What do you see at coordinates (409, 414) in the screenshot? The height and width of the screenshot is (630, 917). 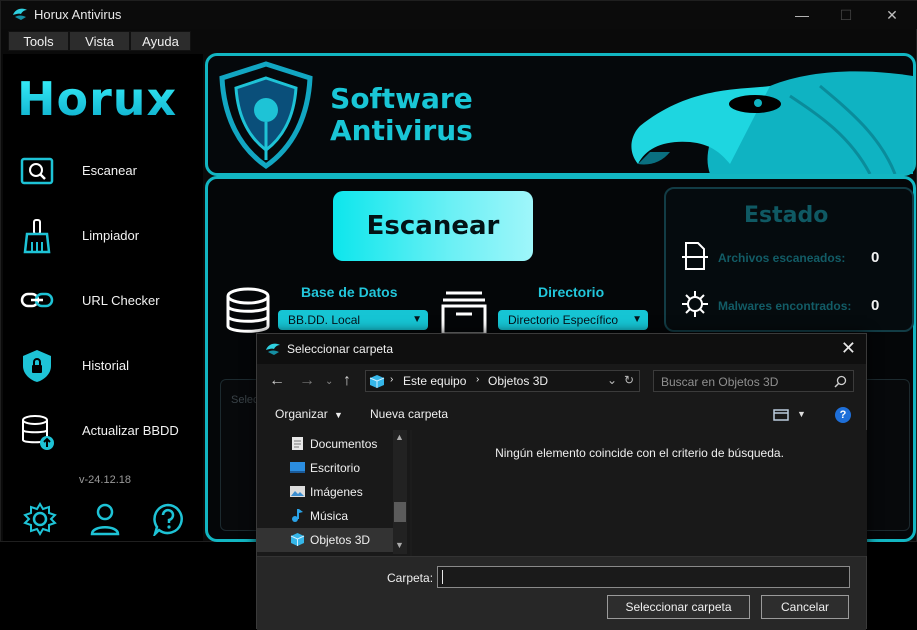 I see `new-folder-button: Nueva carpeta` at bounding box center [409, 414].